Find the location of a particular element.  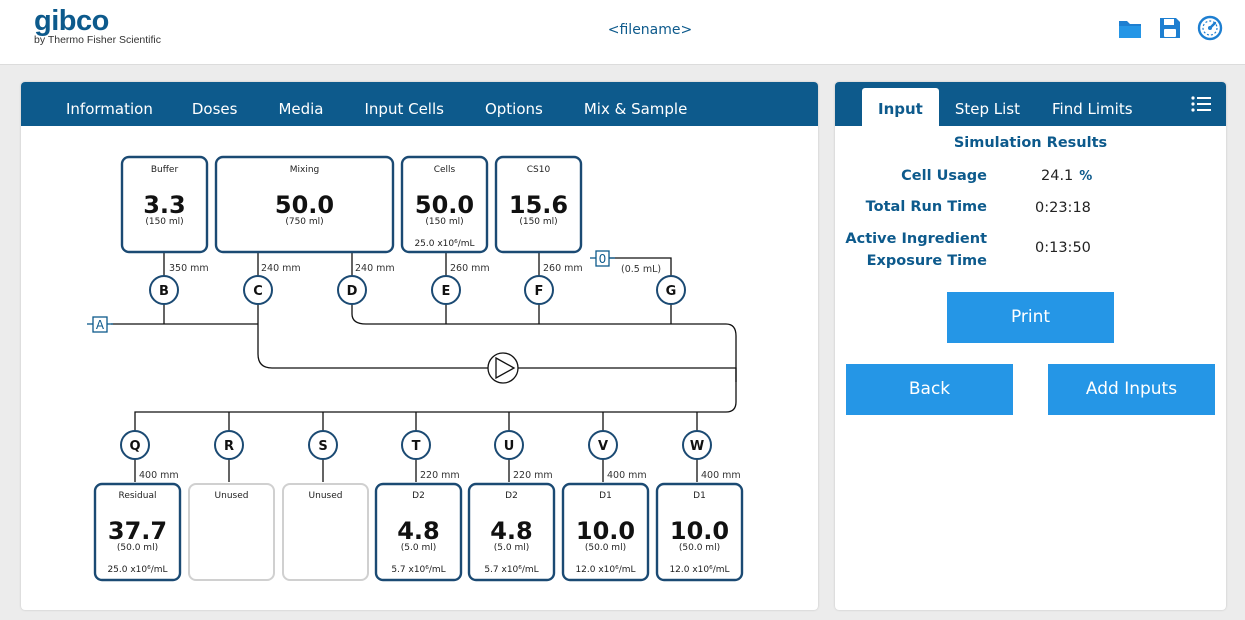

valve-d-label: D is located at coordinates (352, 291).